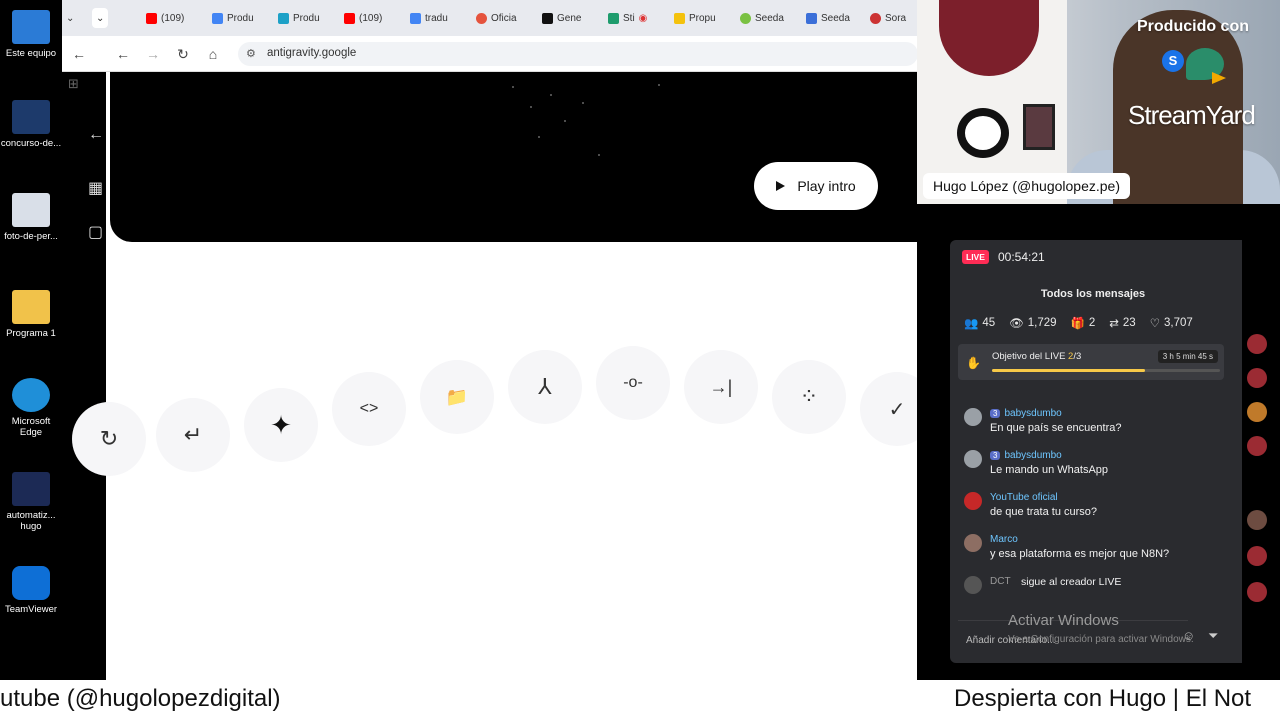  Describe the element at coordinates (312, 53) in the screenshot. I see `address-url: antigravity.google` at that location.